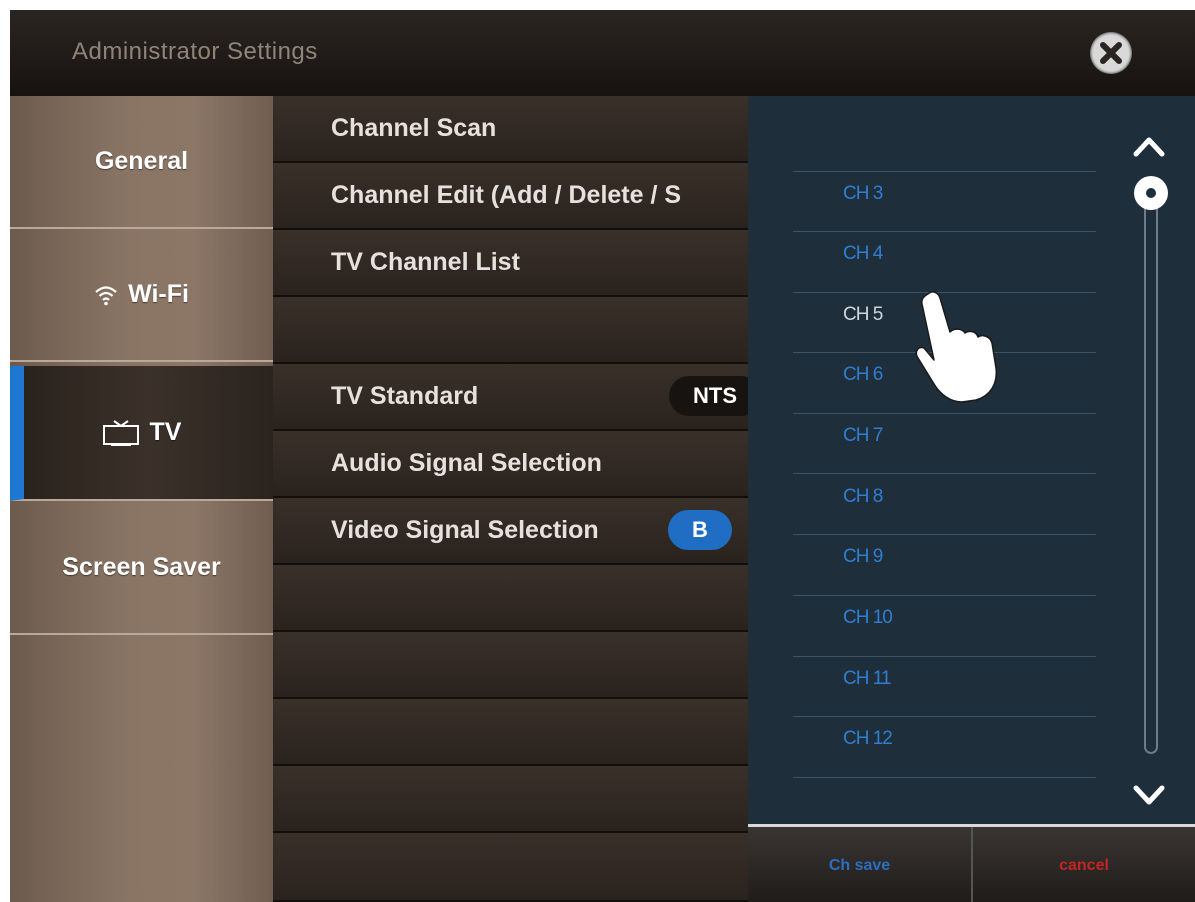  I want to click on wifi-icon, so click(106, 295).